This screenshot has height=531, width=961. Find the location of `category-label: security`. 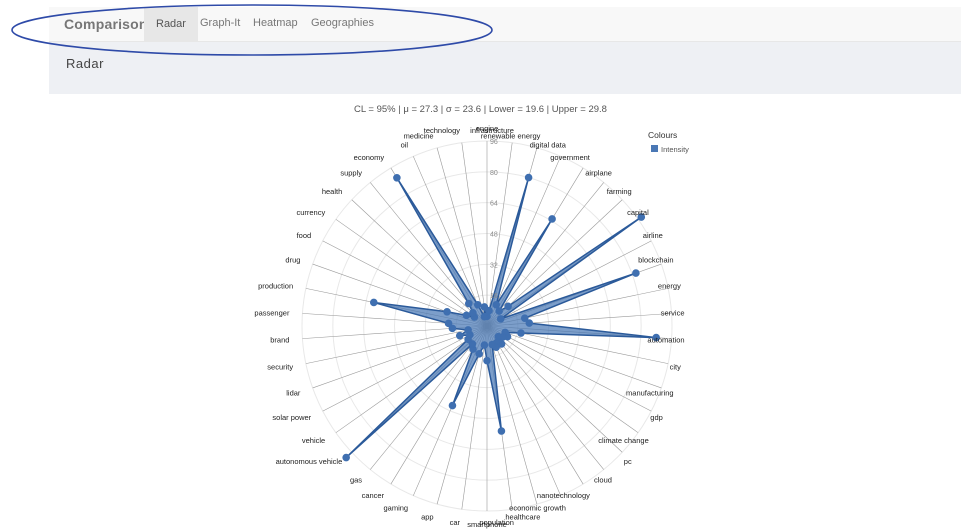

category-label: security is located at coordinates (280, 366).